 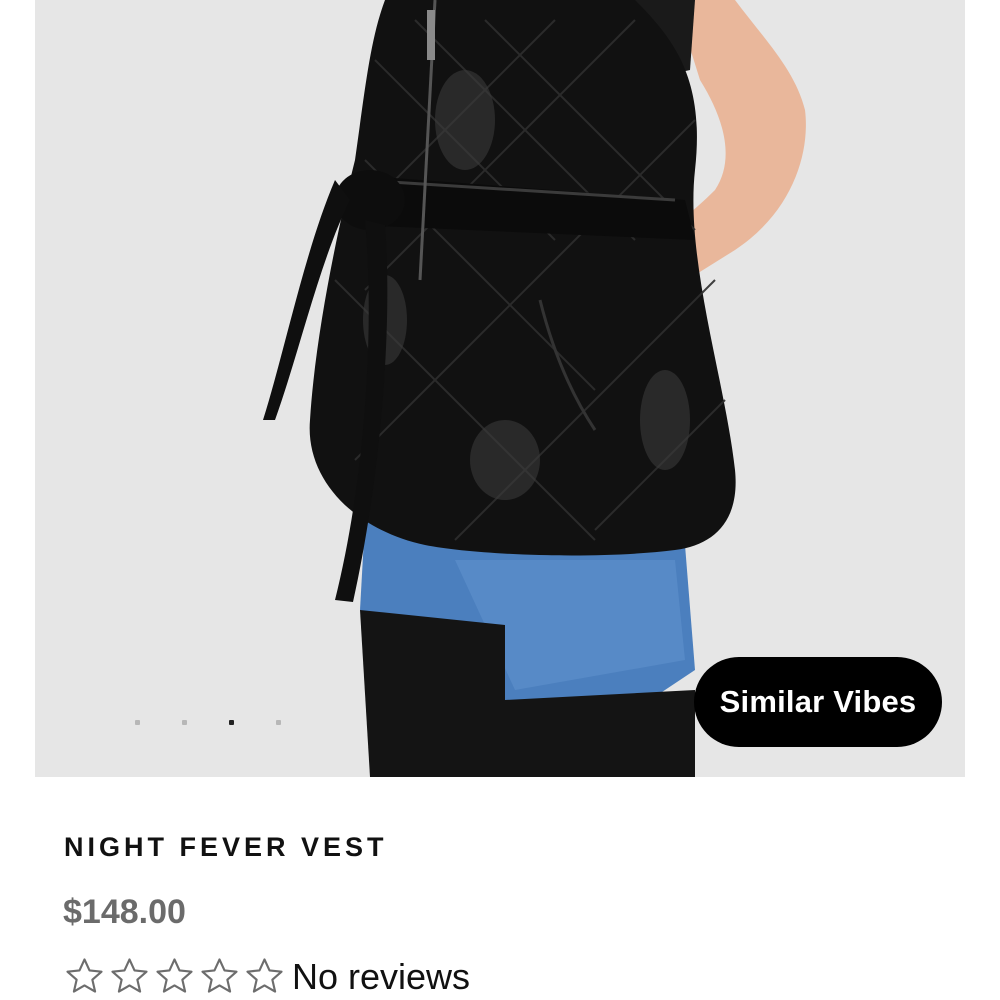 What do you see at coordinates (226, 847) in the screenshot?
I see `product-title: NIGHT FEVER VEST` at bounding box center [226, 847].